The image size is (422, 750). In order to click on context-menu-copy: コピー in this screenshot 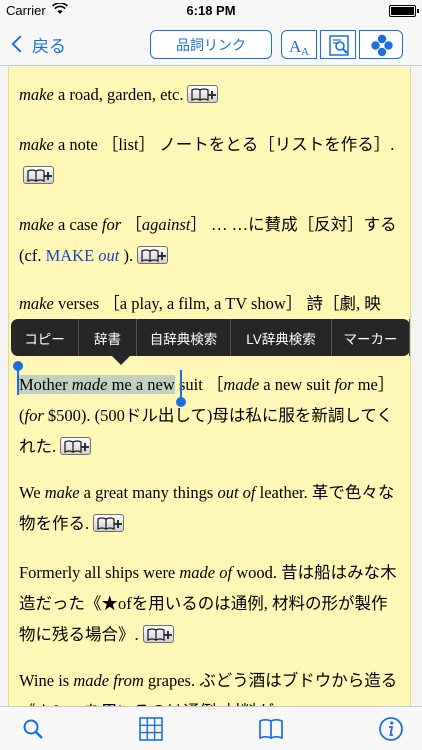, I will do `click(45, 337)`.